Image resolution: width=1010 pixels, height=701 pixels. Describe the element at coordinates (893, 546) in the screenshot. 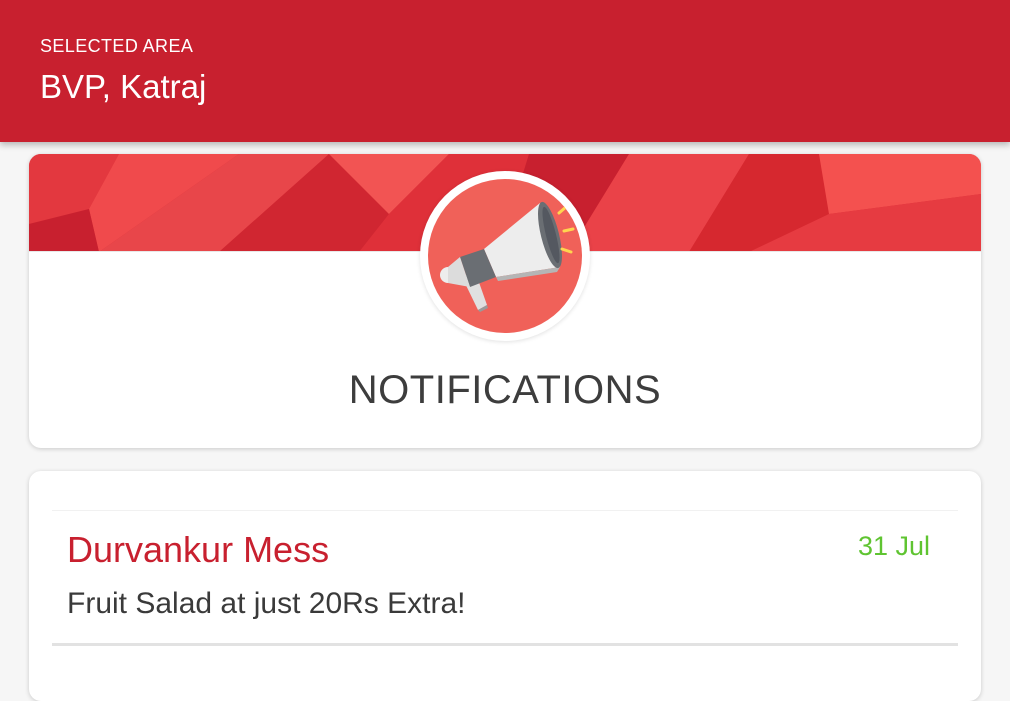

I see `notification-date: 31 Jul` at that location.